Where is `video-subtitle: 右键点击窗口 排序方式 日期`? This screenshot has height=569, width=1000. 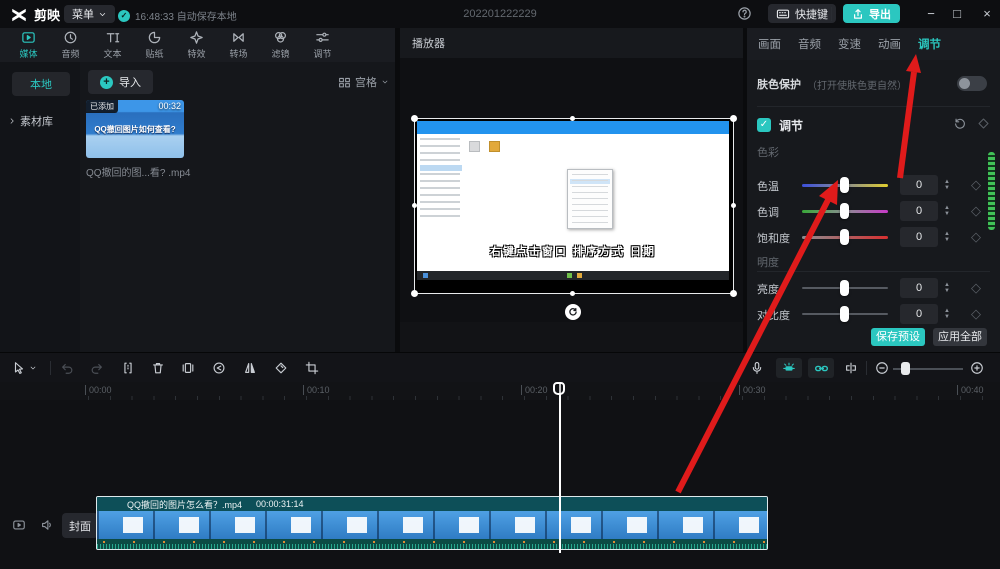 video-subtitle: 右键点击窗口 排序方式 日期 is located at coordinates (573, 252).